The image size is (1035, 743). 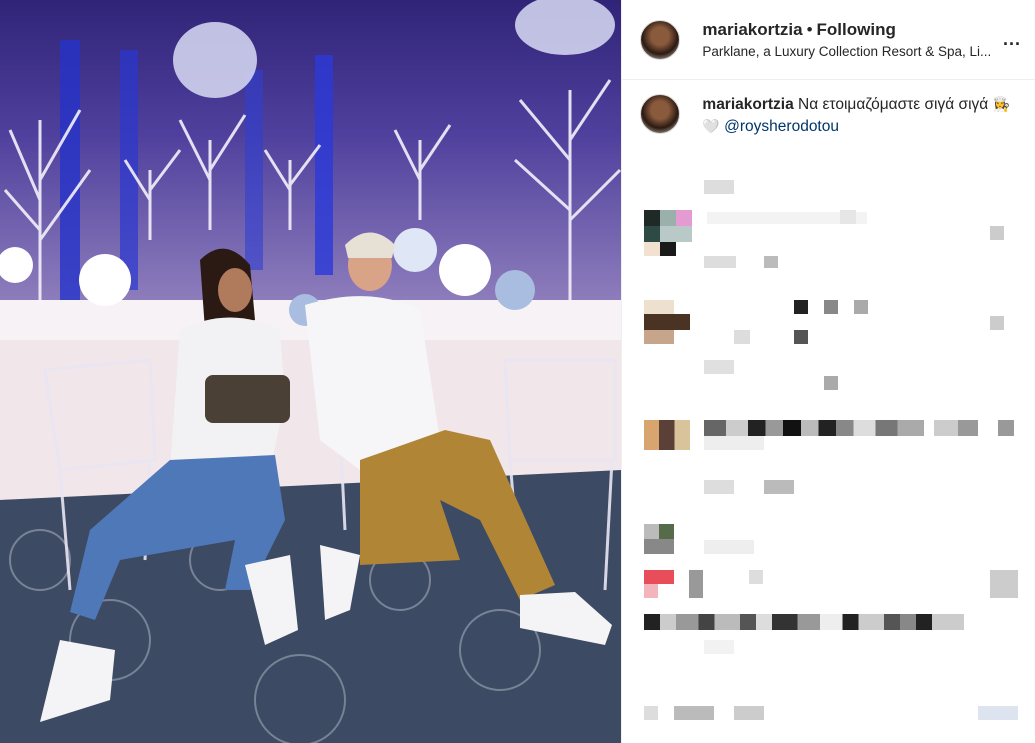 What do you see at coordinates (893, 104) in the screenshot?
I see `caption-body: Να ετοιμαζόμαστε σιγά σιγά` at bounding box center [893, 104].